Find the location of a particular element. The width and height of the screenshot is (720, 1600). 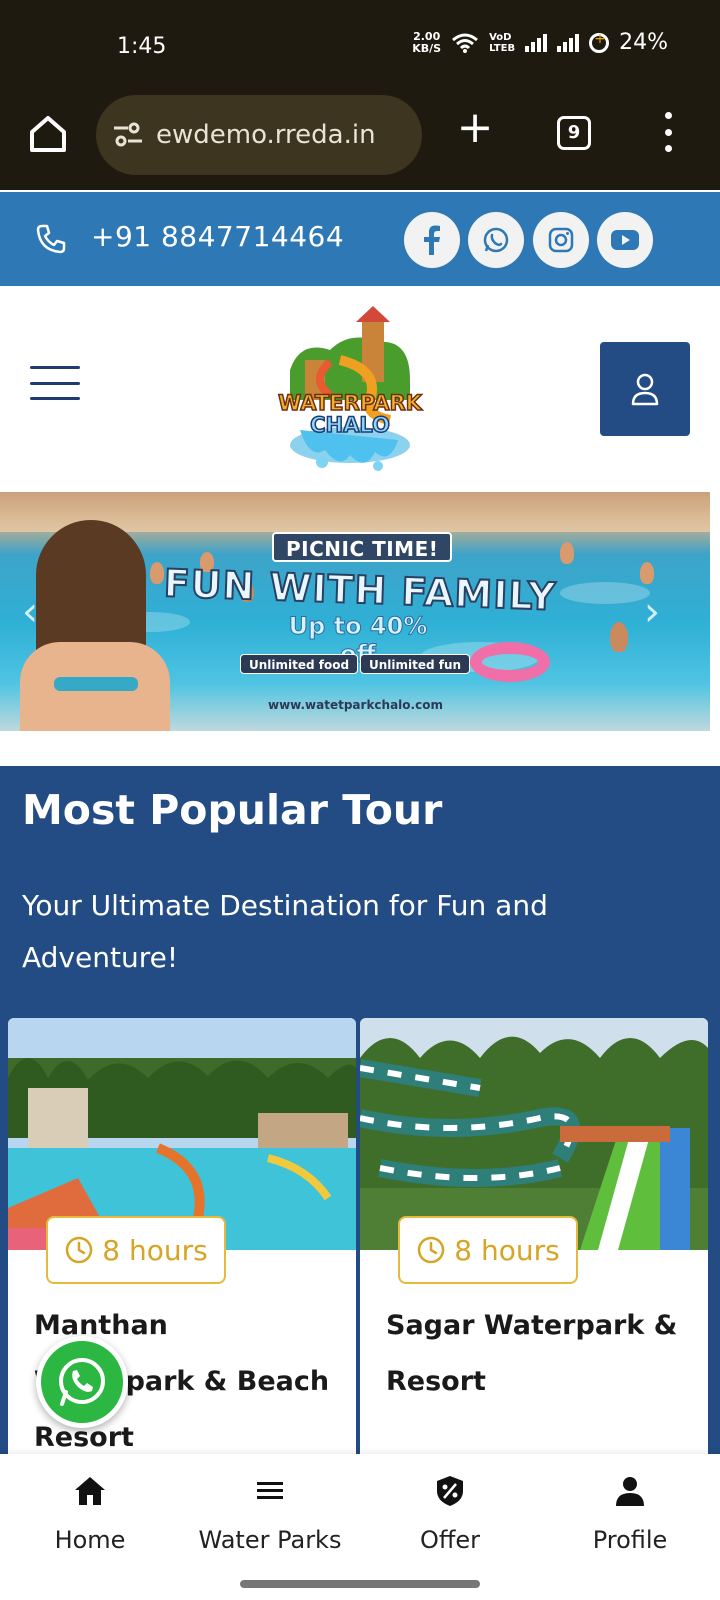

data-speed-unit: KB/S is located at coordinates (427, 48).